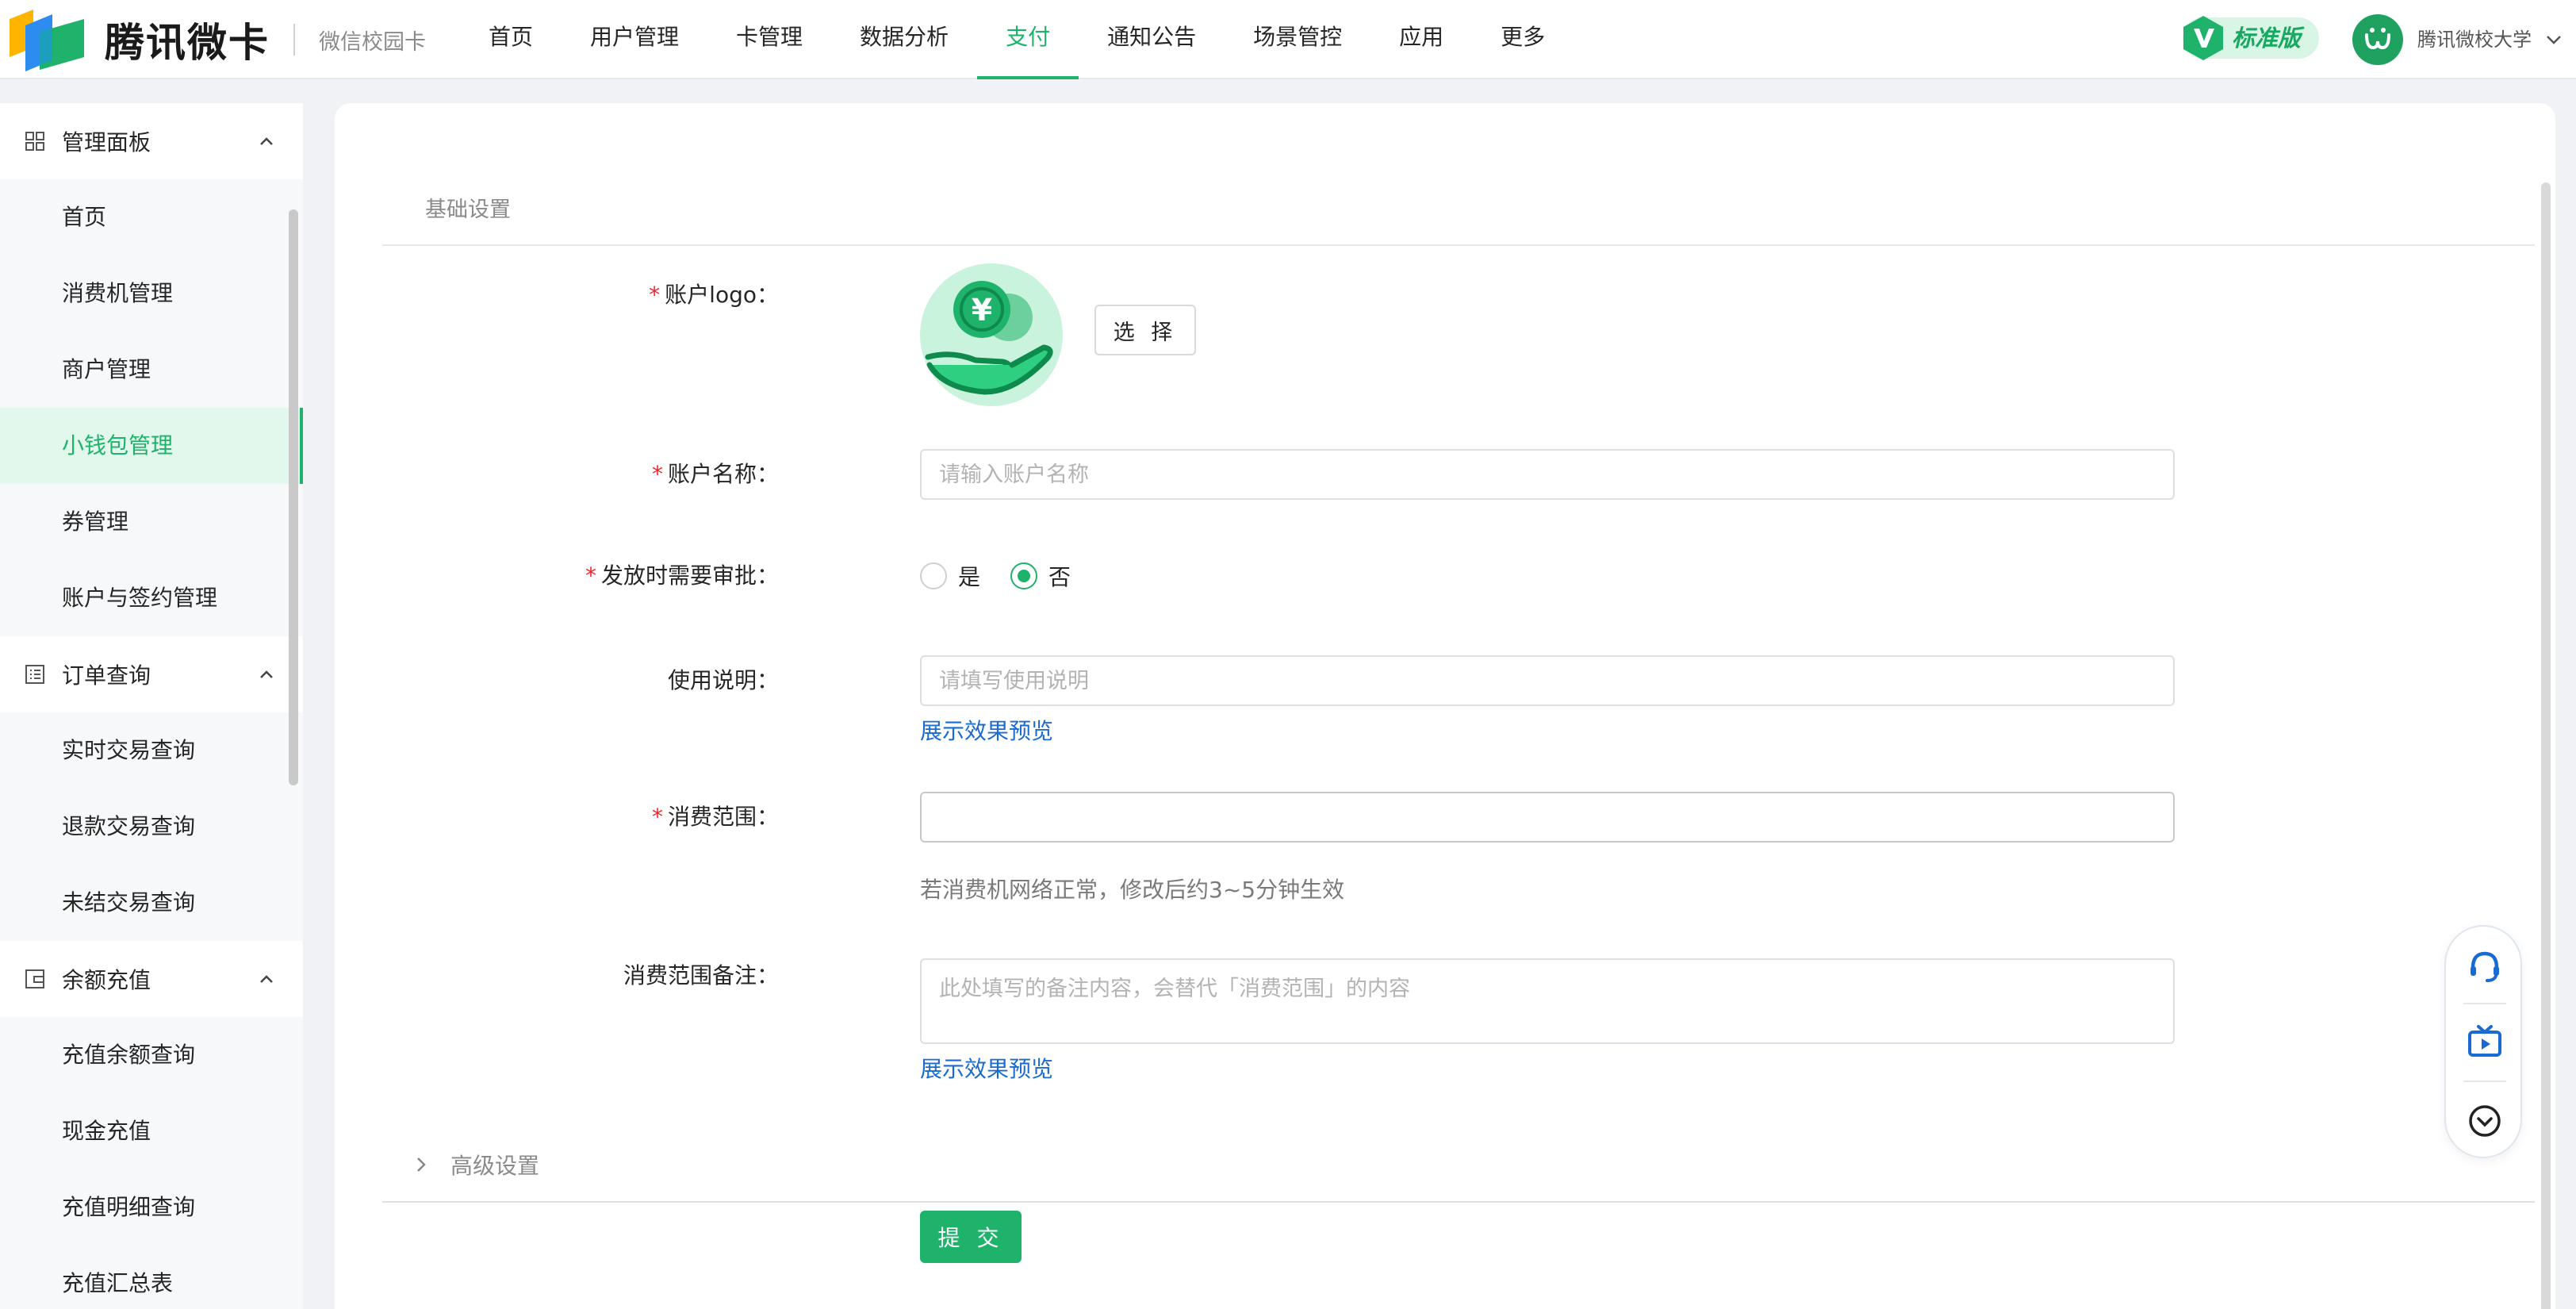 Image resolution: width=2576 pixels, height=1309 pixels. I want to click on approval-radio-group: 是 否, so click(1011, 576).